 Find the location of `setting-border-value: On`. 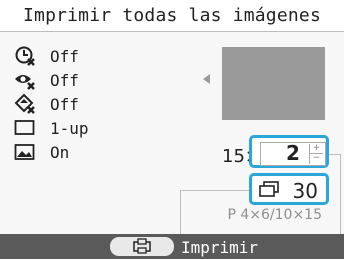

setting-border-value: On is located at coordinates (60, 152).